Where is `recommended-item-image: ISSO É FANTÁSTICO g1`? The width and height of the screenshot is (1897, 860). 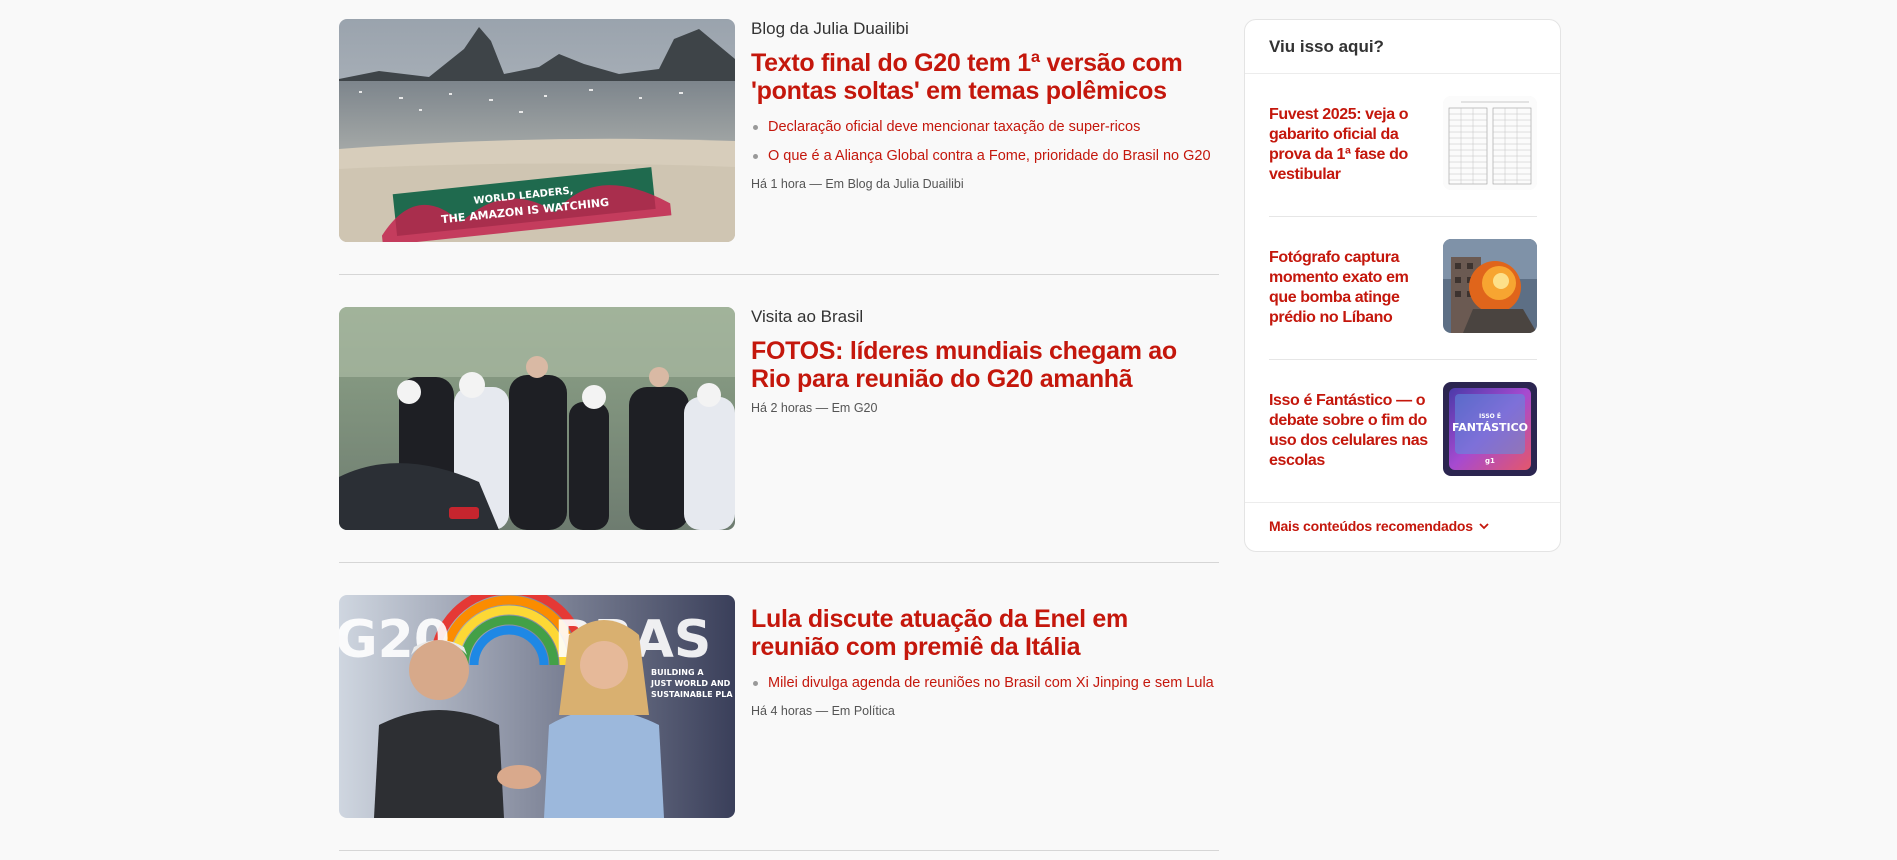
recommended-item-image: ISSO É FANTÁSTICO g1 is located at coordinates (1490, 429).